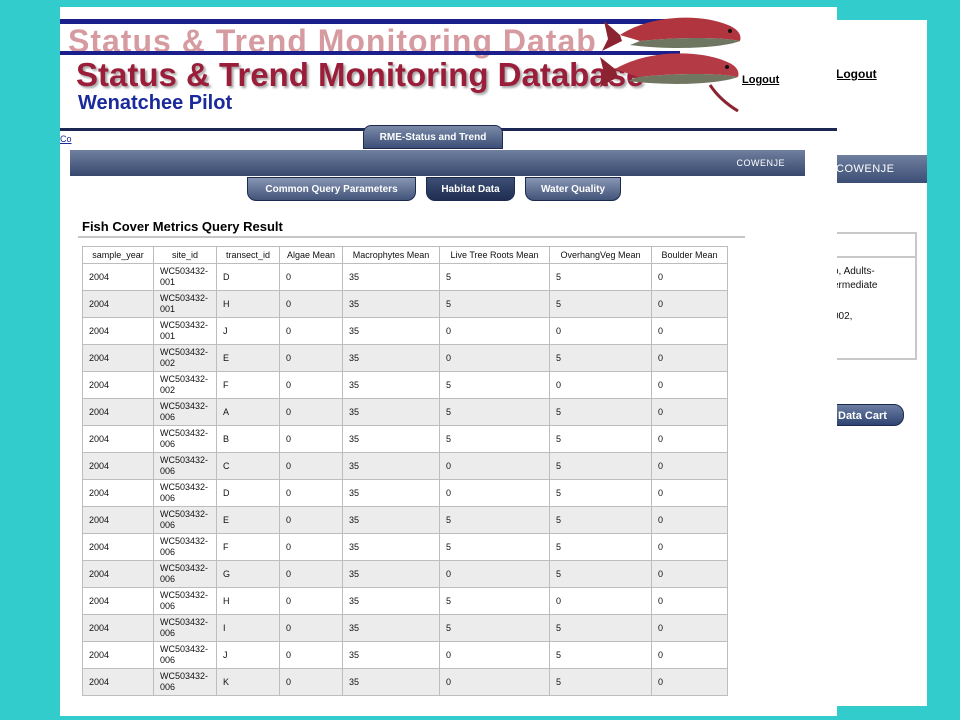 The height and width of the screenshot is (720, 960). I want to click on table-row: 2004 WC503432- 006 G 0 35 0 5 0, so click(405, 574).